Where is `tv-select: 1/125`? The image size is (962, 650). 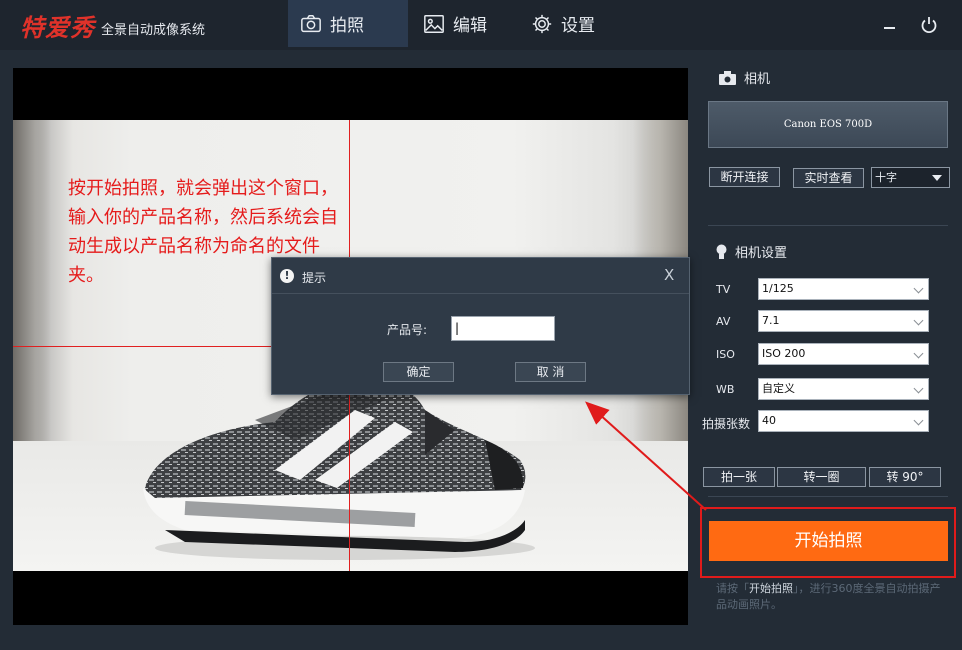
tv-select: 1/125 is located at coordinates (843, 289).